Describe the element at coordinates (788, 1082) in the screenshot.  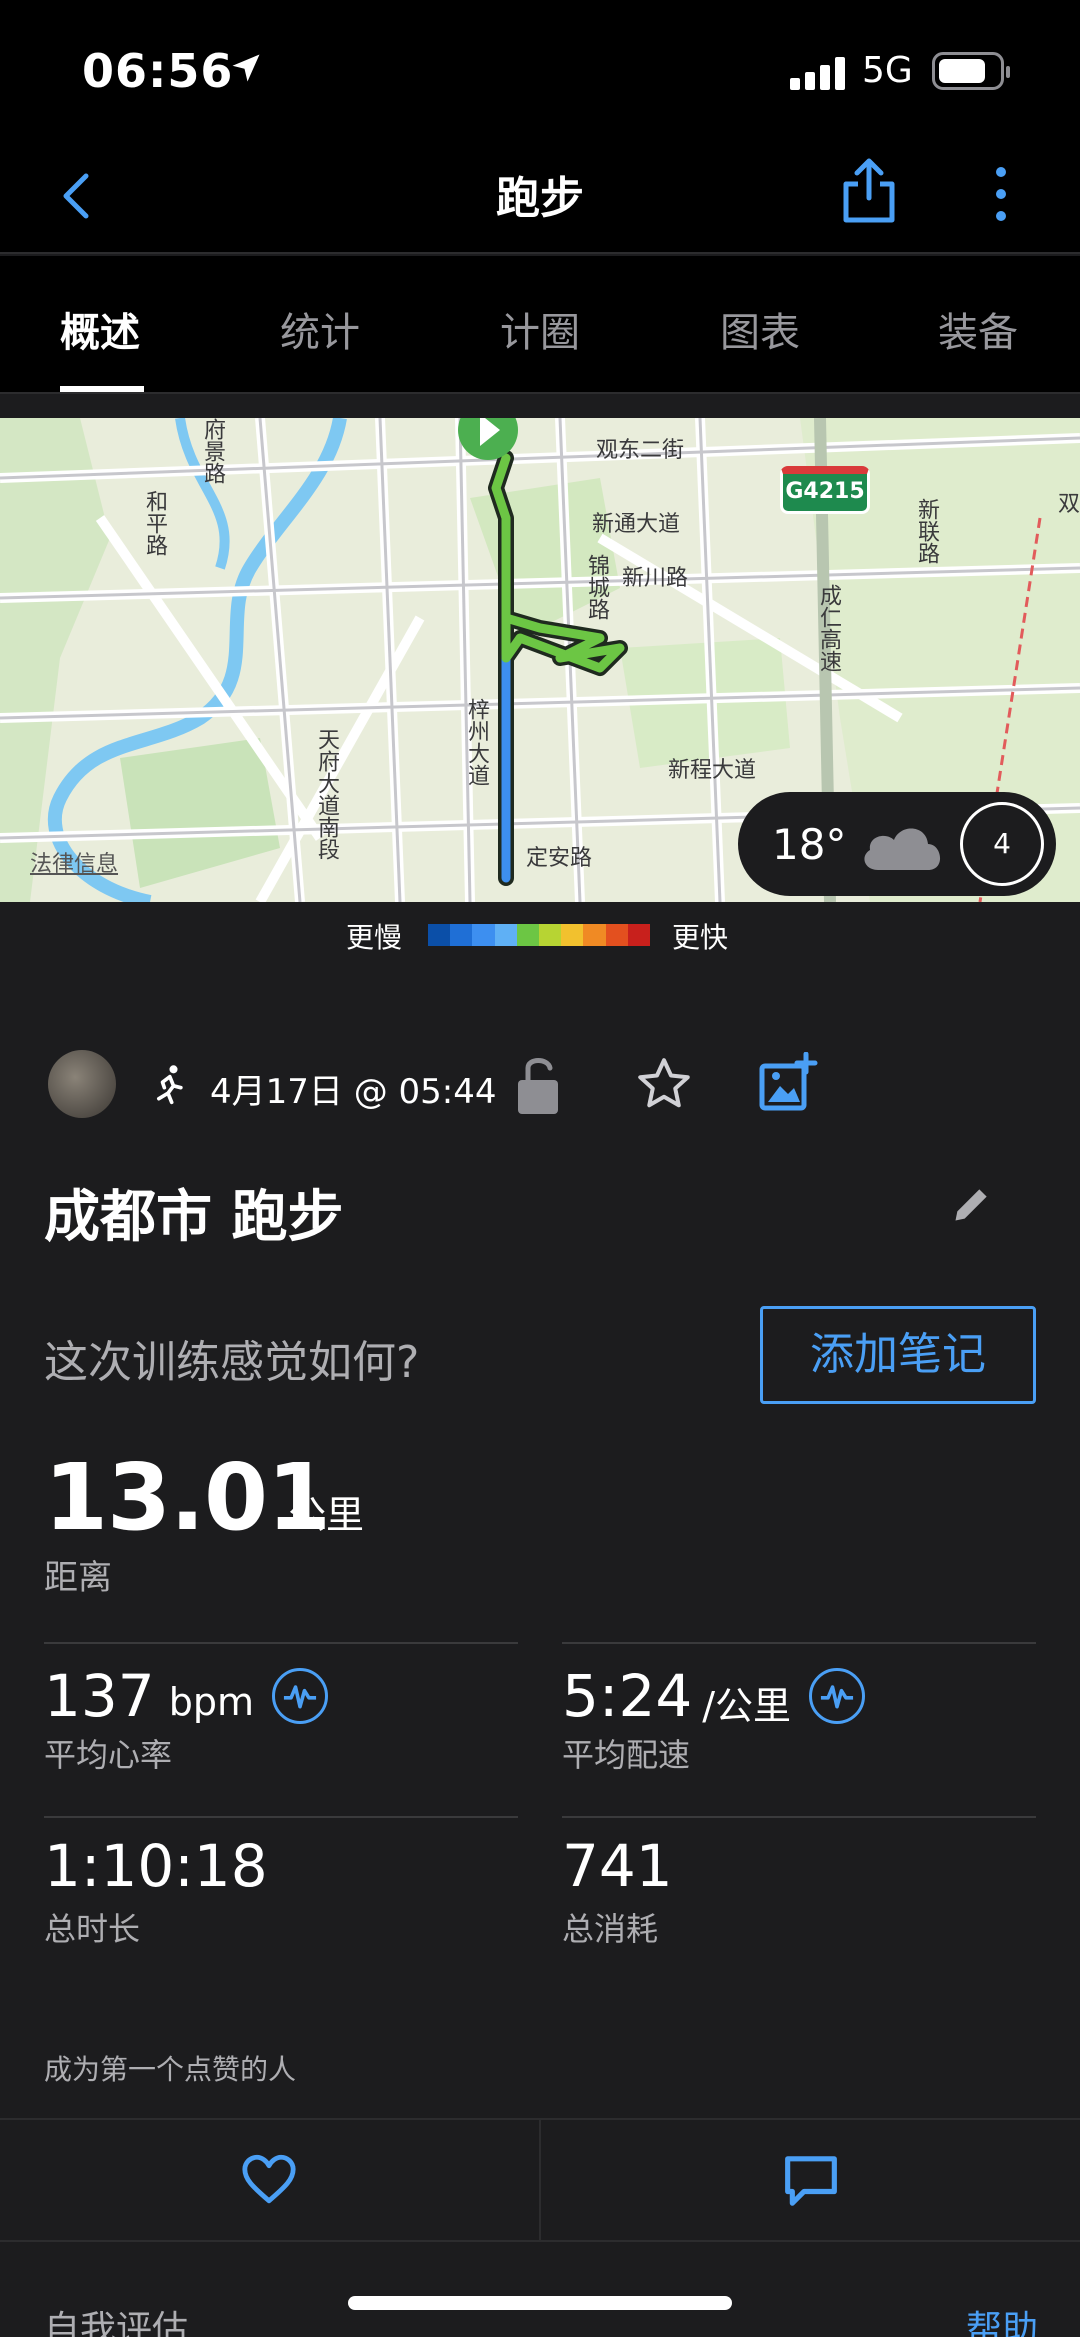
I see `add-photo-icon` at that location.